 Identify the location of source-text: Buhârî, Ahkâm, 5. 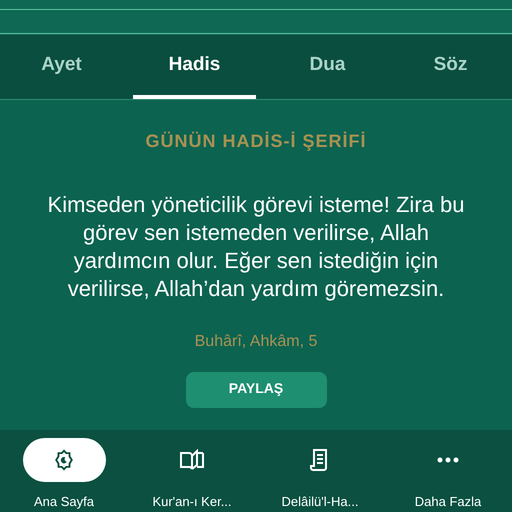
(256, 342).